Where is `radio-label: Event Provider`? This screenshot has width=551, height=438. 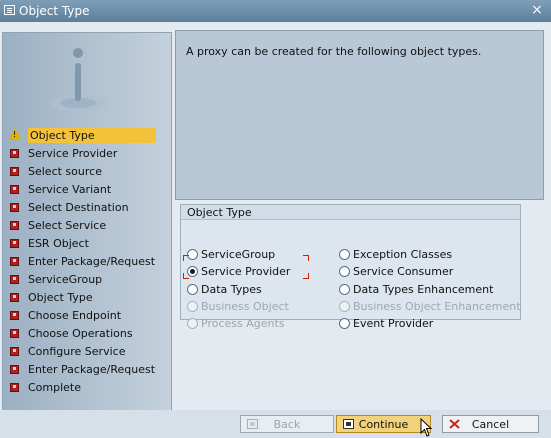 radio-label: Event Provider is located at coordinates (393, 323).